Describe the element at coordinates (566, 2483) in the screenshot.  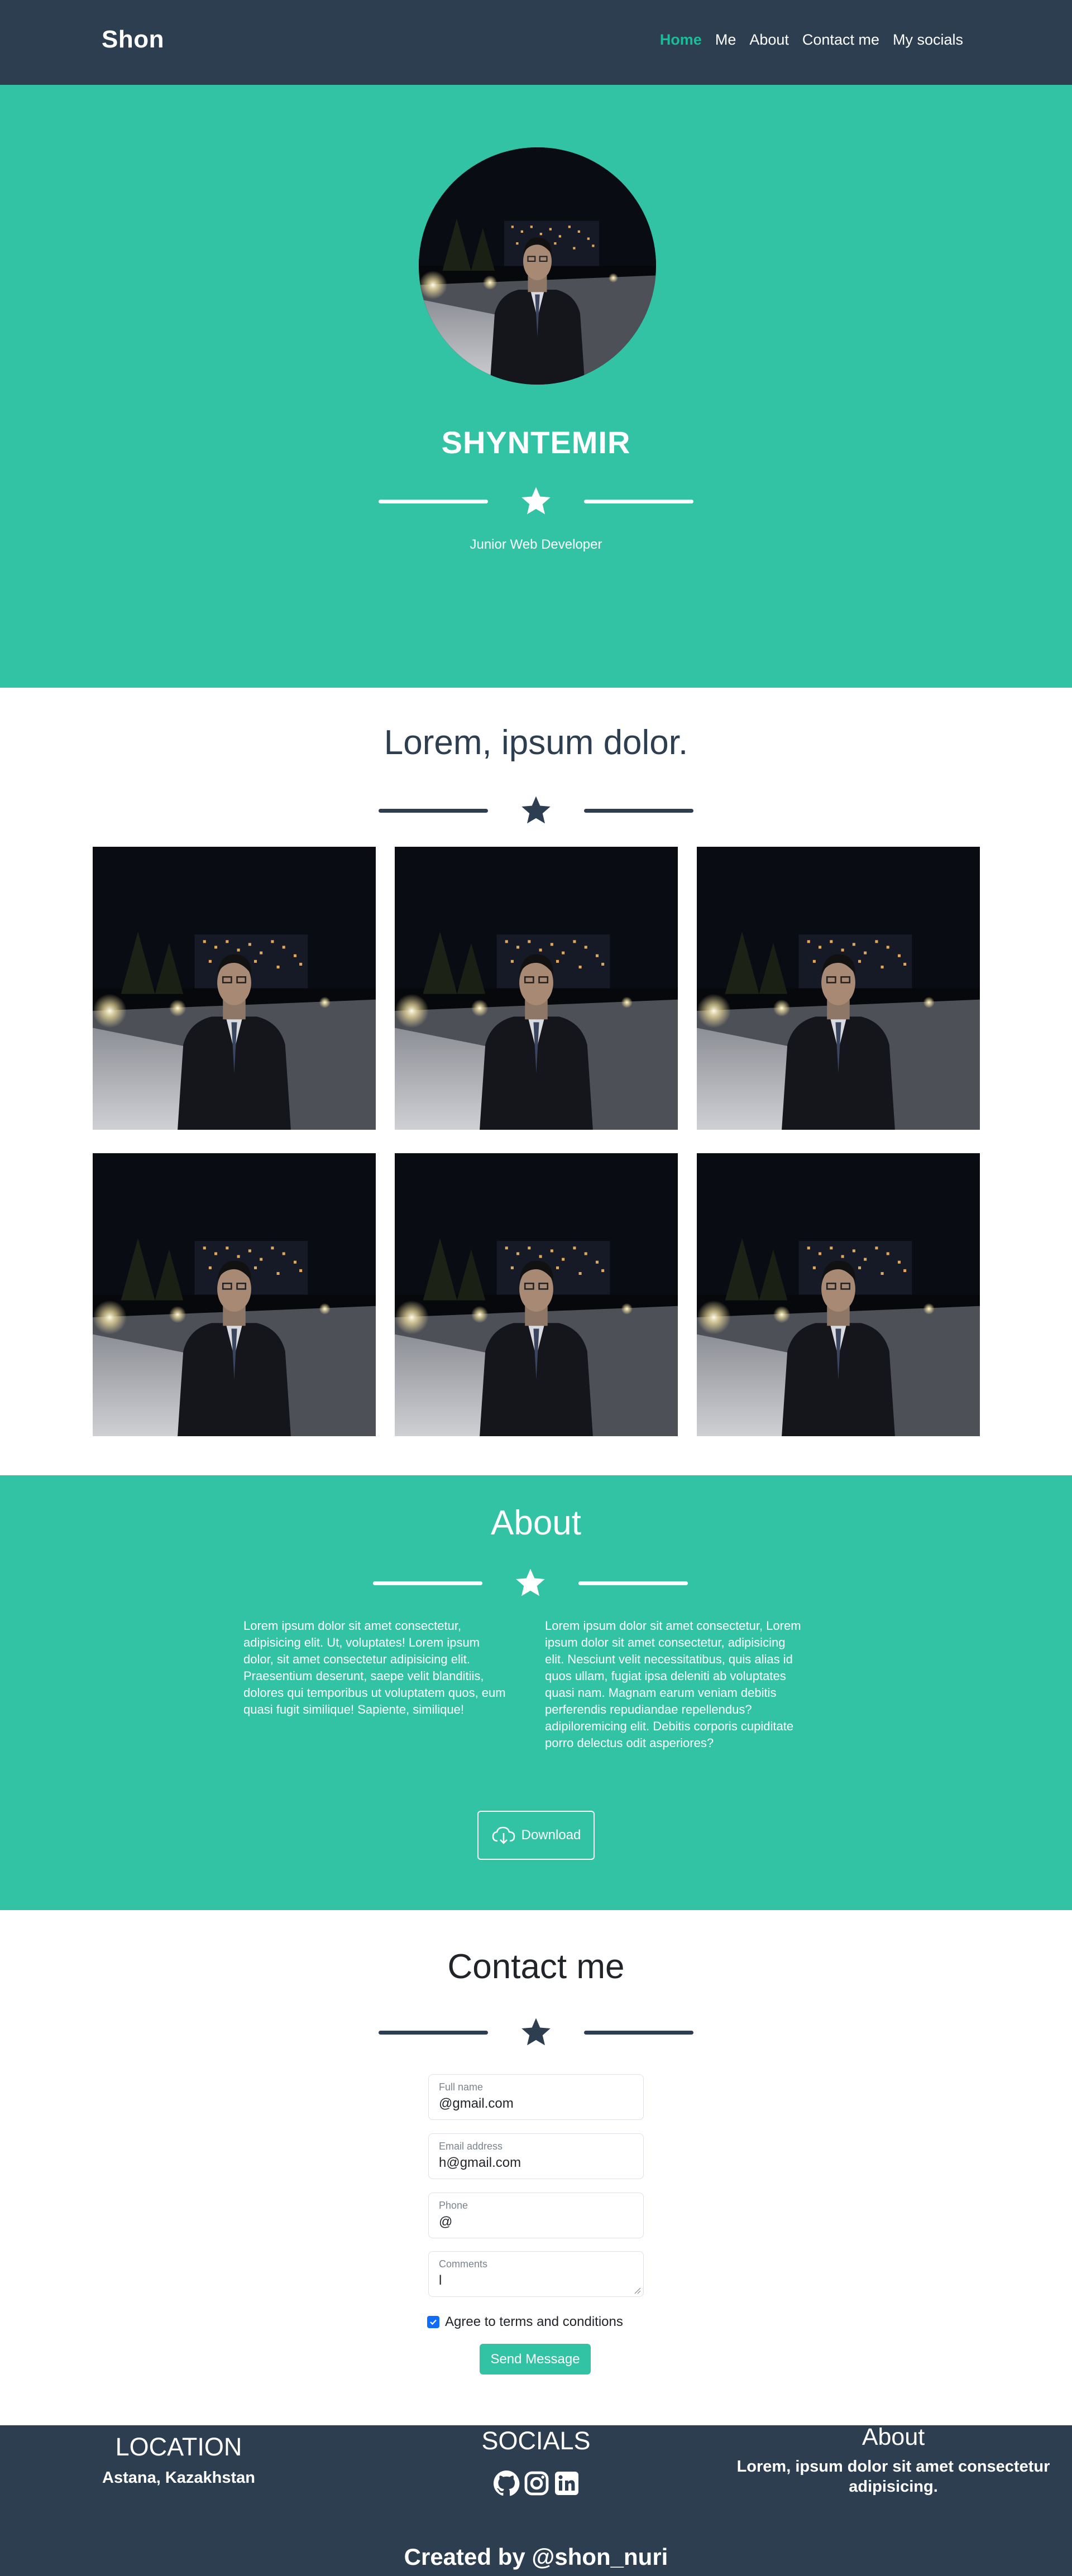
I see `linkedin-icon` at that location.